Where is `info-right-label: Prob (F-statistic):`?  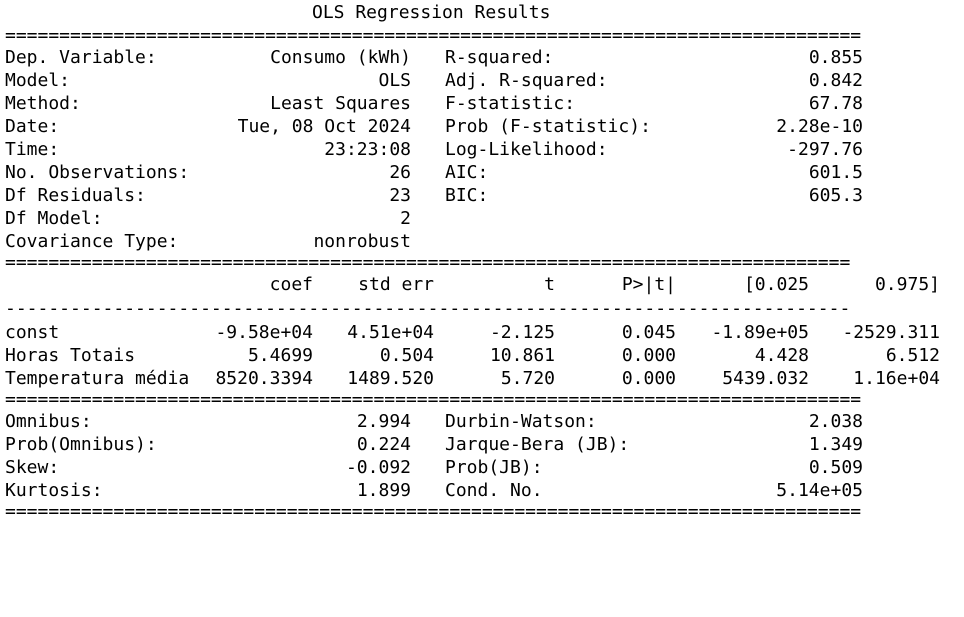 info-right-label: Prob (F-statistic): is located at coordinates (548, 126).